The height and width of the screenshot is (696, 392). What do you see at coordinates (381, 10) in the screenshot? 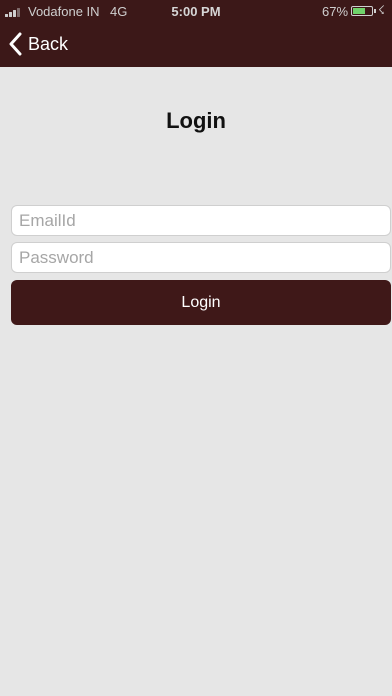
I see `charging-bolt-icon: ☇` at bounding box center [381, 10].